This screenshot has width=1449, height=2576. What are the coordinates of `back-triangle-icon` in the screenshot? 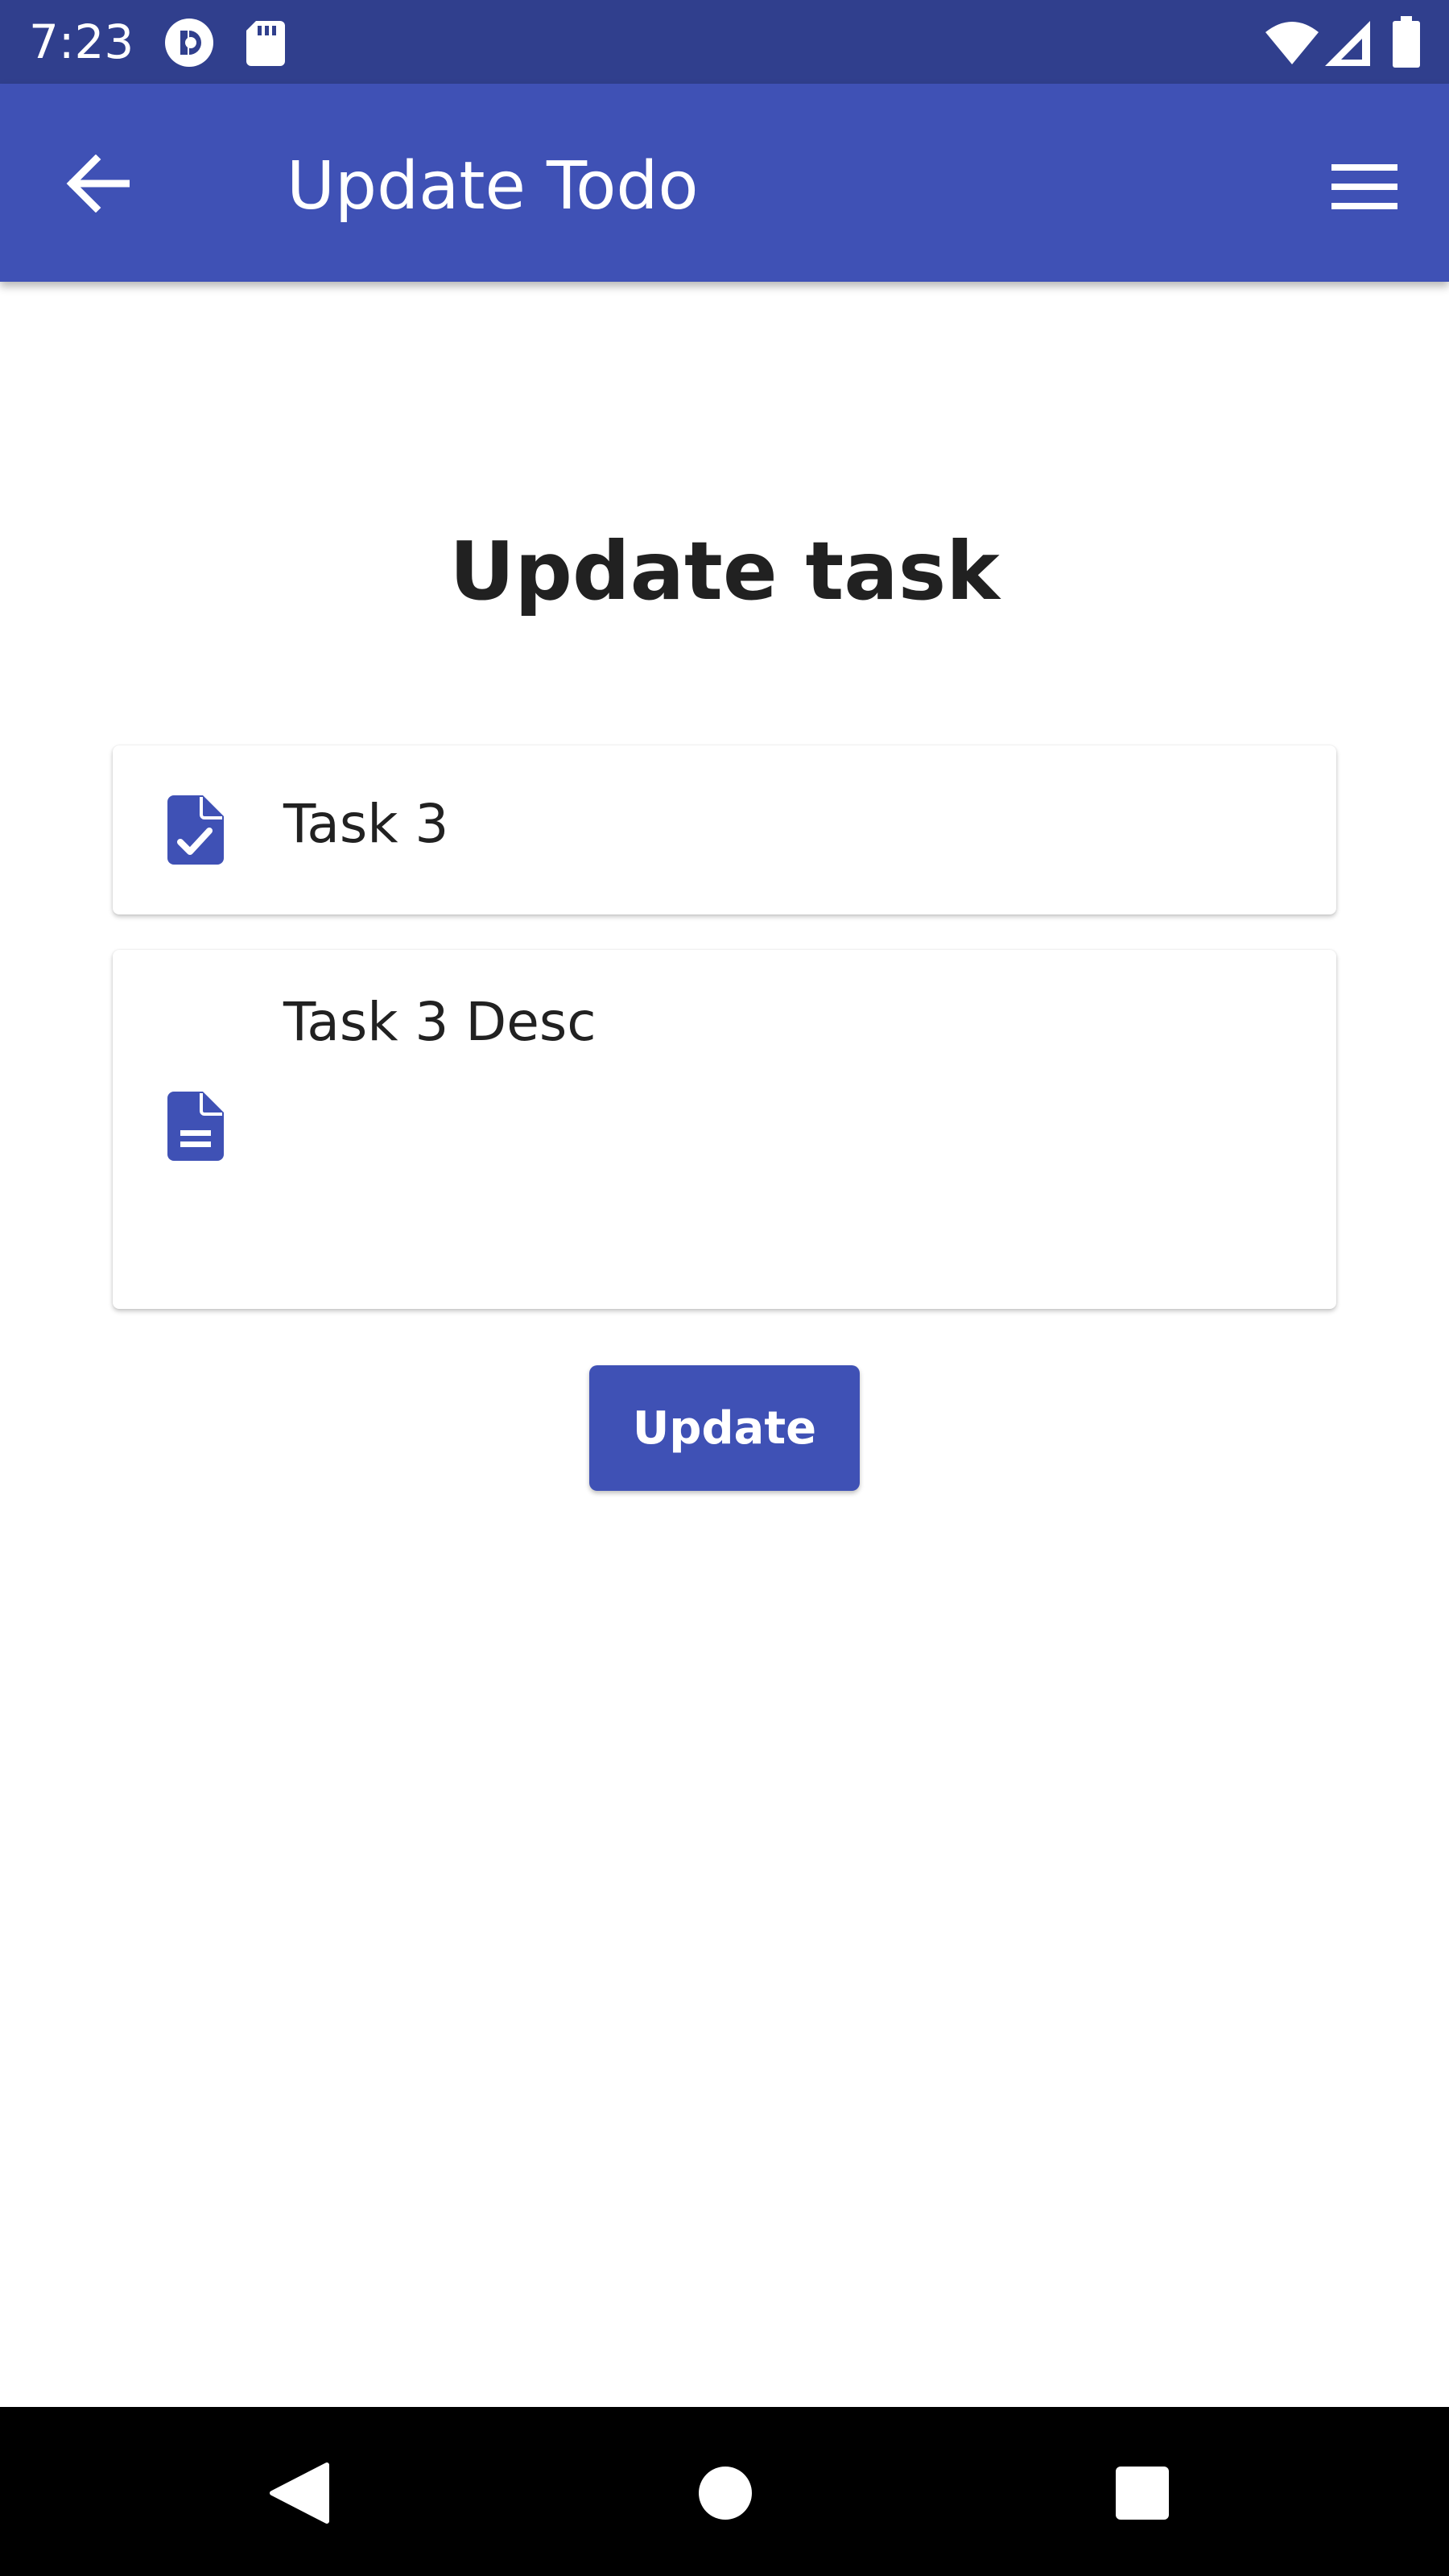 It's located at (302, 2493).